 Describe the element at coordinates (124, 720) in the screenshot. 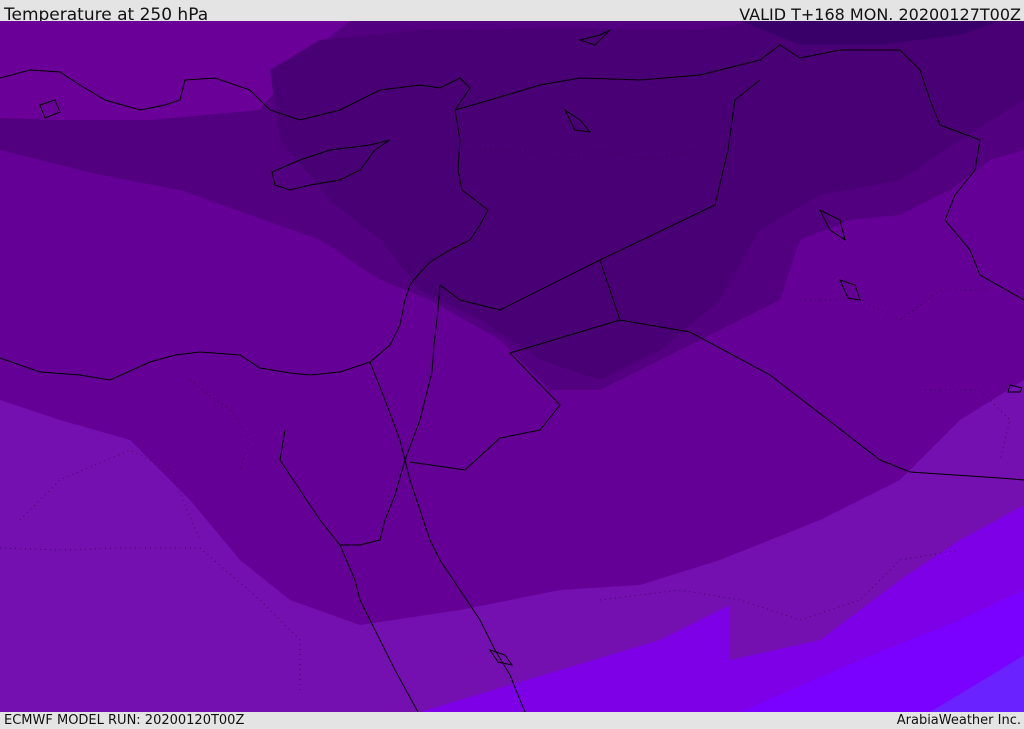

I see `model-run-label: ECMWF MODEL RUN: 20200120T00Z` at that location.